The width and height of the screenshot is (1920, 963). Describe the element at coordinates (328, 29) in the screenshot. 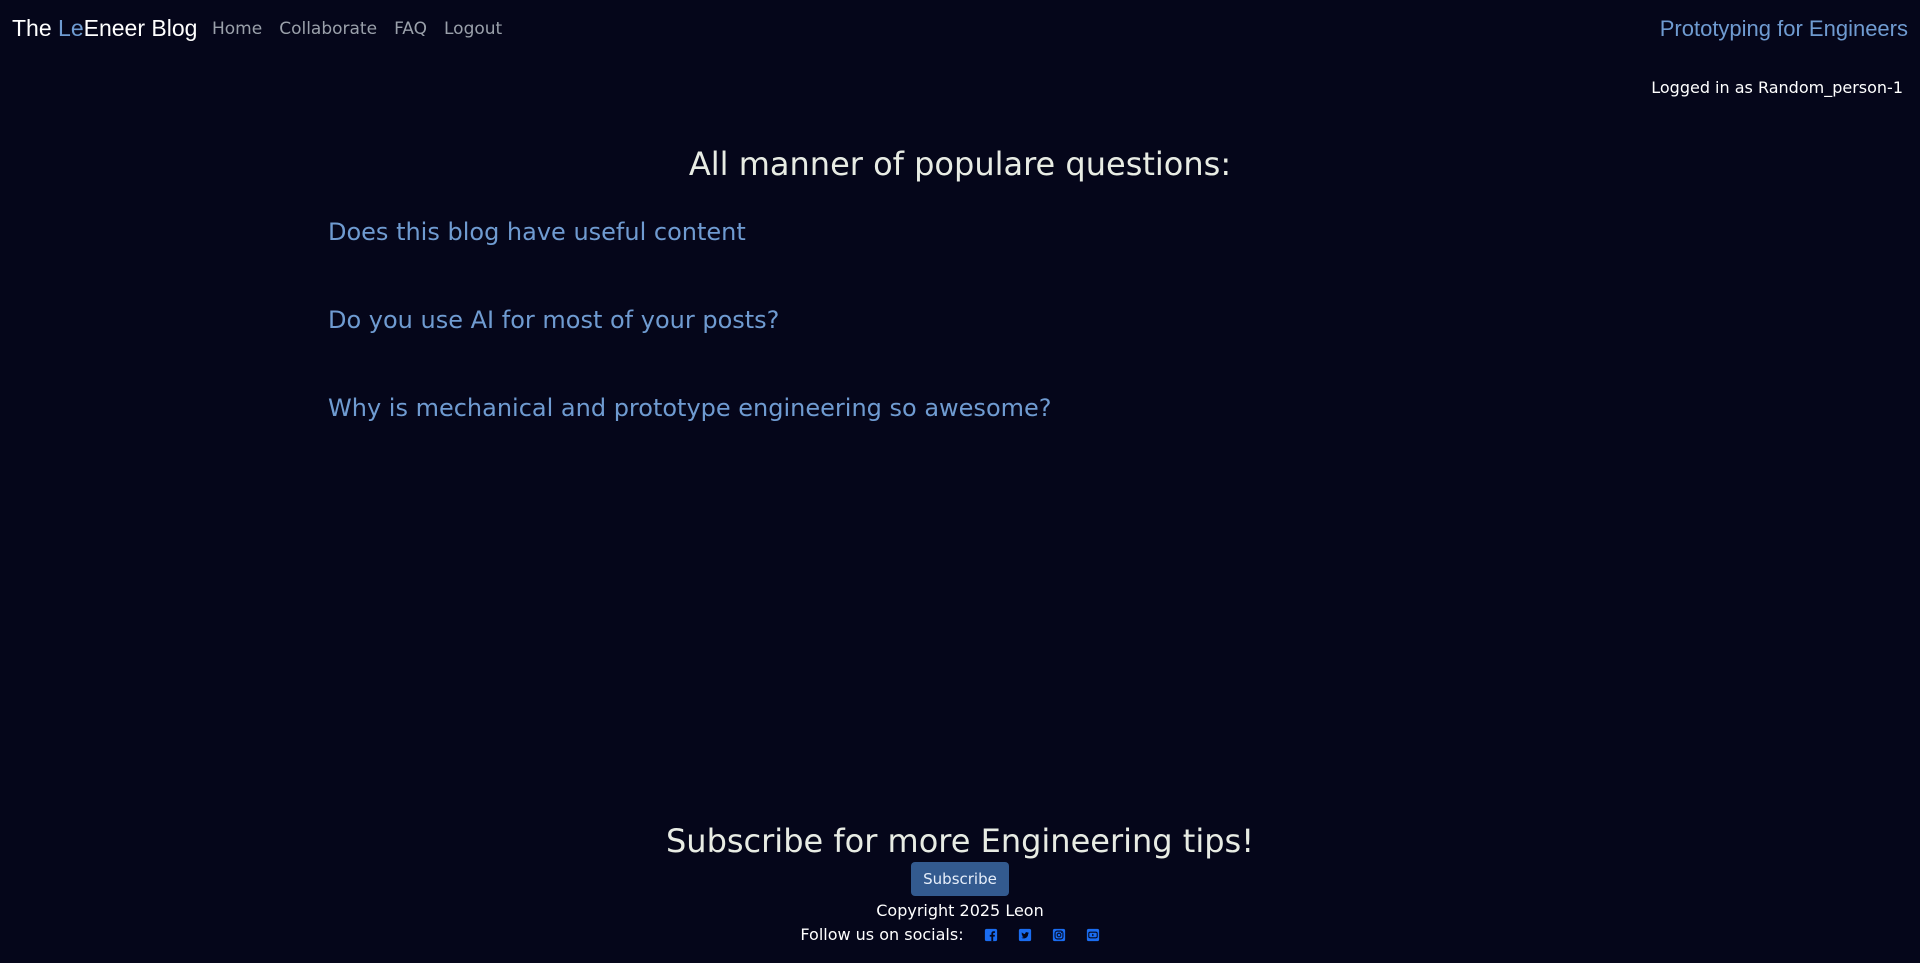

I see `nav-link-collaborate: Collaborate` at that location.